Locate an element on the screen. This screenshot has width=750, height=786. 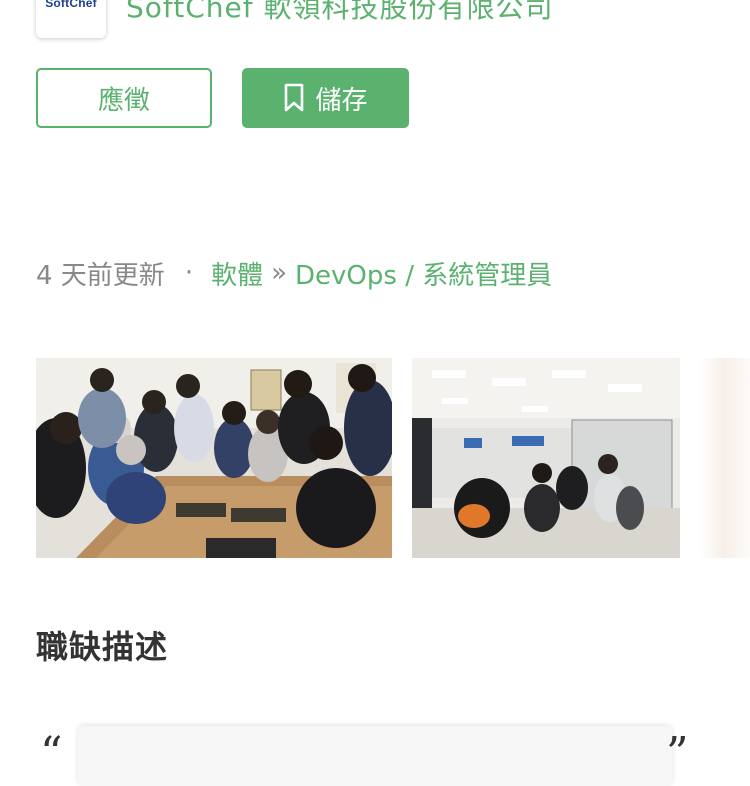
save-button-label: 儲存 is located at coordinates (341, 100).